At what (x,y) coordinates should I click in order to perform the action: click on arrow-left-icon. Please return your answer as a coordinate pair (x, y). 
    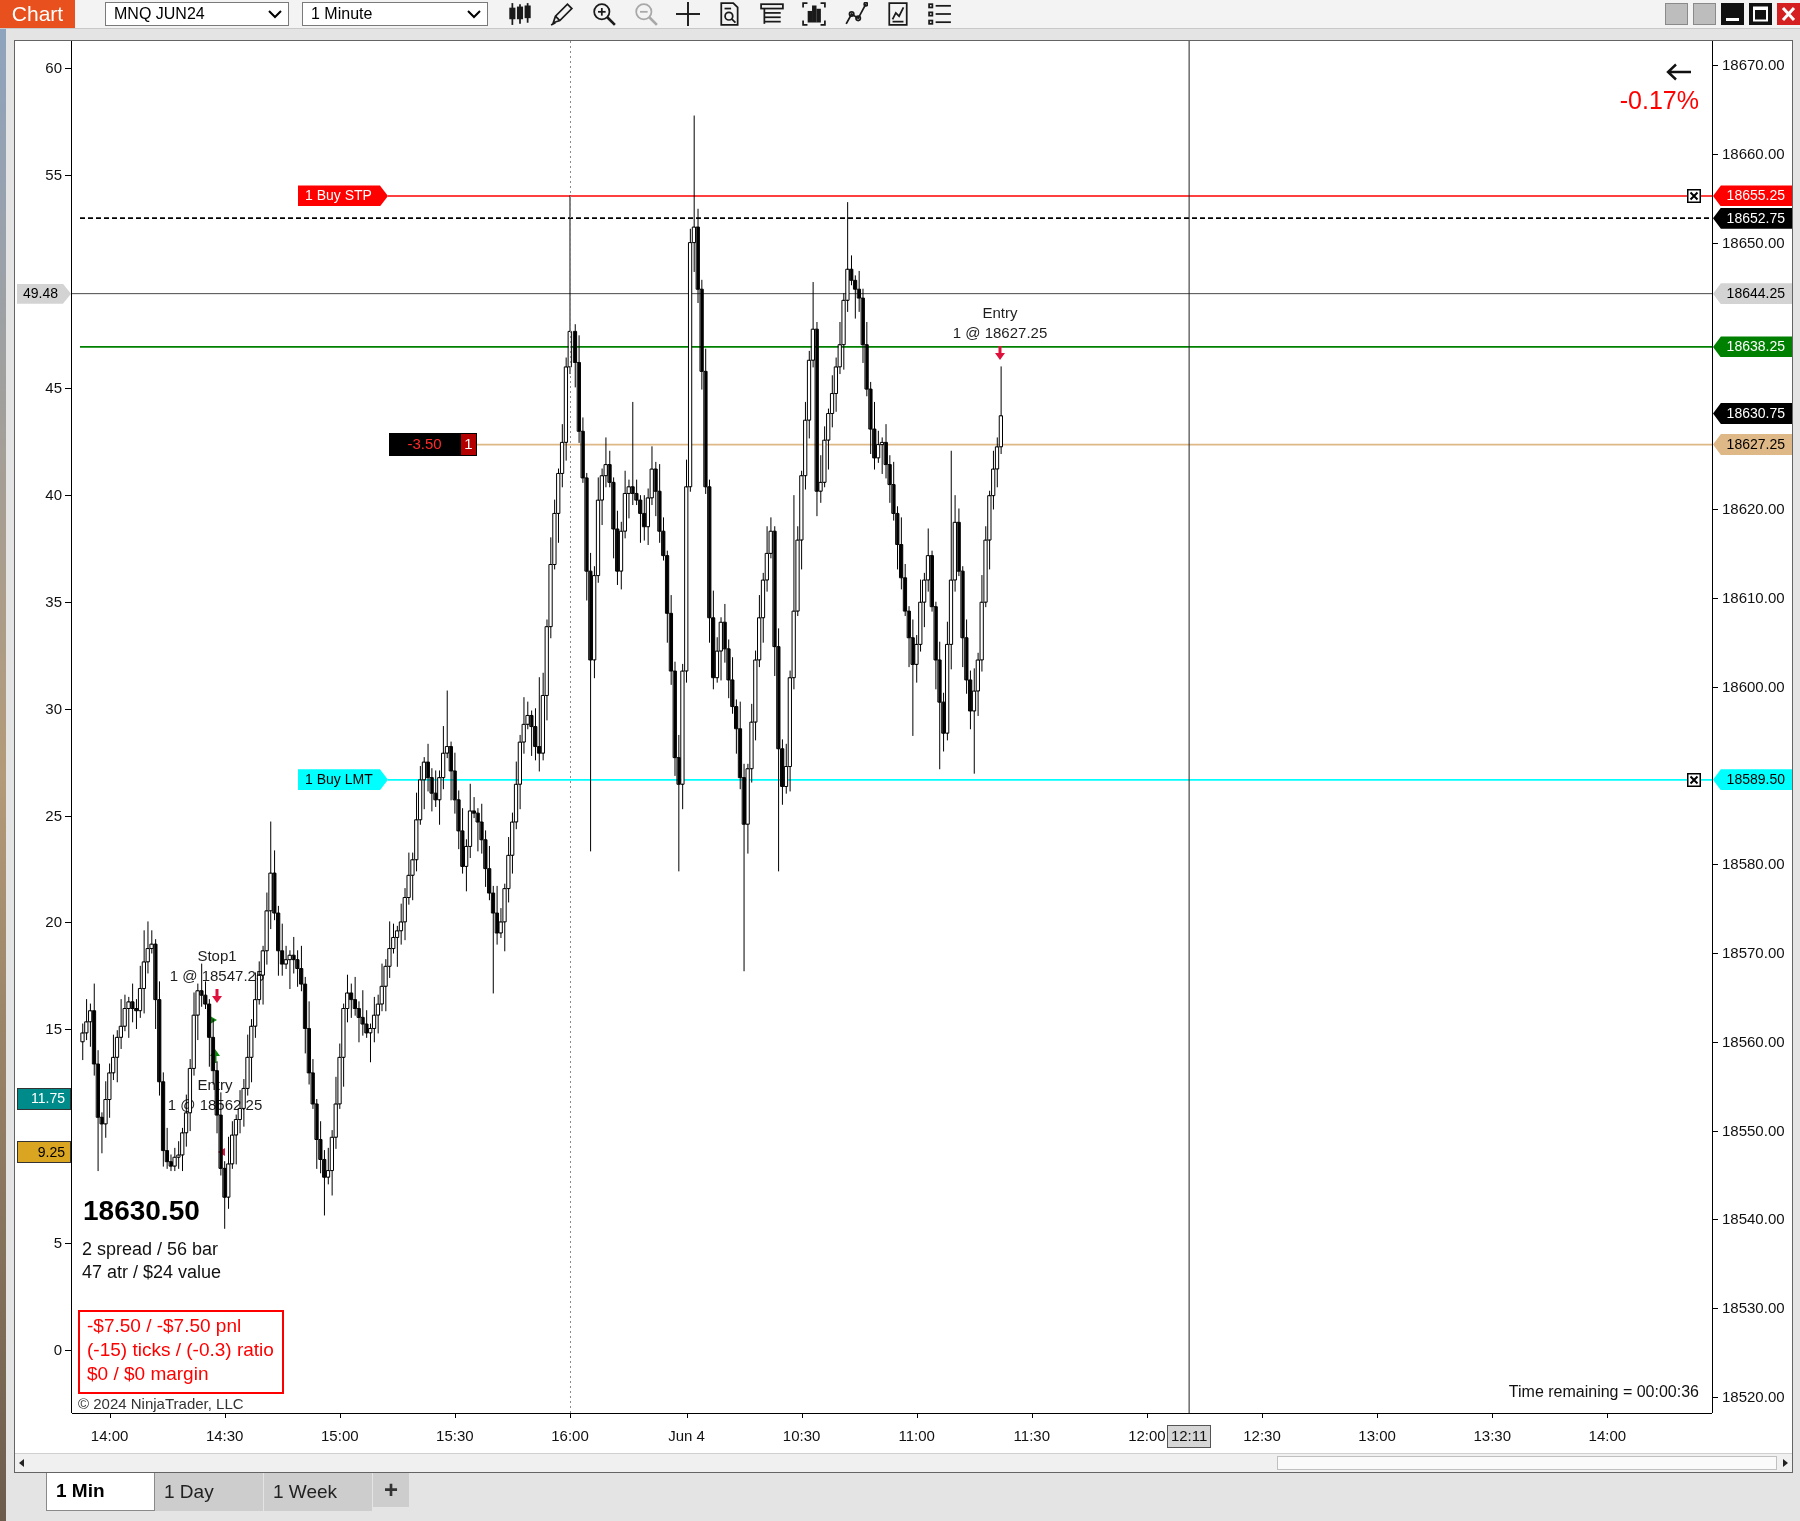
    Looking at the image, I should click on (1679, 72).